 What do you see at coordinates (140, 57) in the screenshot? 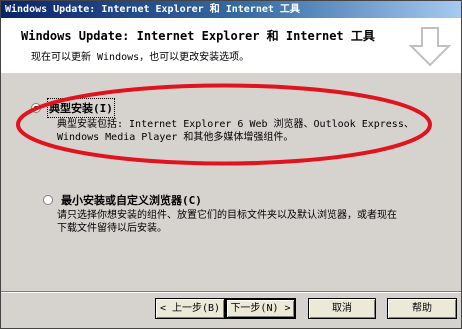
I see `header-subtitle: 现在可以更新 Windows，也可以更改安装选项。` at bounding box center [140, 57].